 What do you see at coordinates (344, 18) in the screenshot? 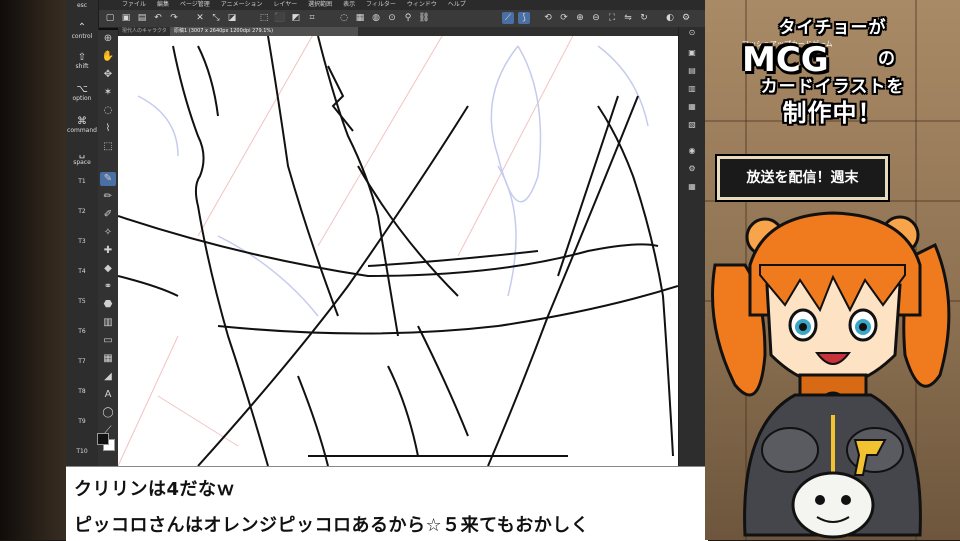
I see `lasso-icon: ◌` at bounding box center [344, 18].